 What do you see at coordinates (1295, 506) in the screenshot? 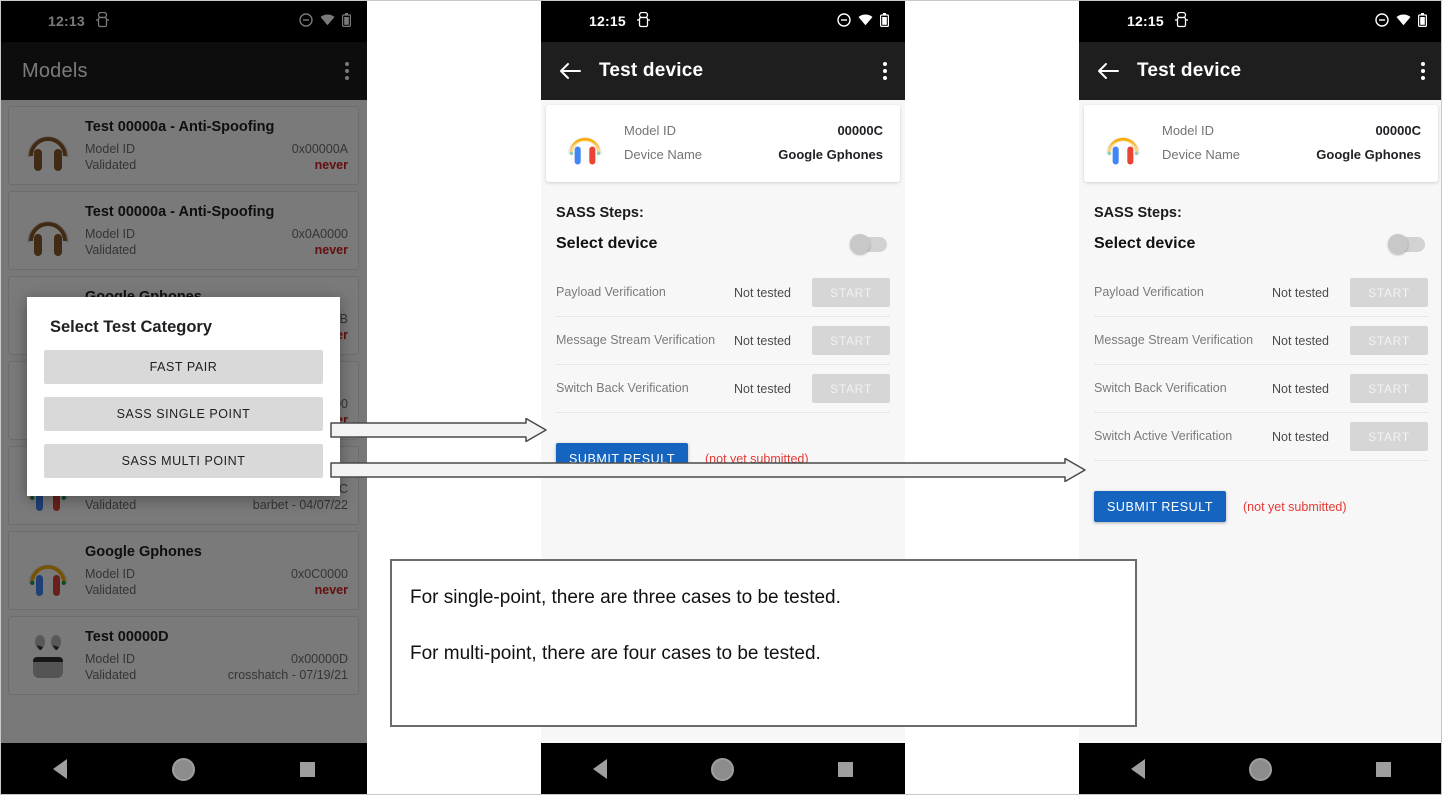
I see `submit-status-note: (not yet submitted)` at bounding box center [1295, 506].